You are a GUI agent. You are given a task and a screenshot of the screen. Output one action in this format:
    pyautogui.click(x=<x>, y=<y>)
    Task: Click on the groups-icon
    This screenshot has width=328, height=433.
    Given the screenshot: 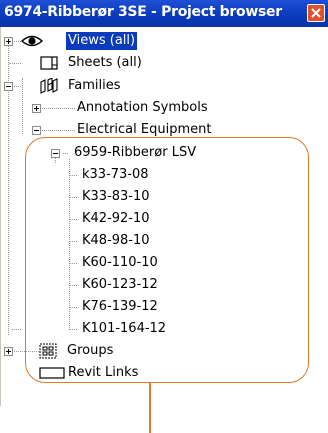 What is the action you would take?
    pyautogui.click(x=48, y=351)
    